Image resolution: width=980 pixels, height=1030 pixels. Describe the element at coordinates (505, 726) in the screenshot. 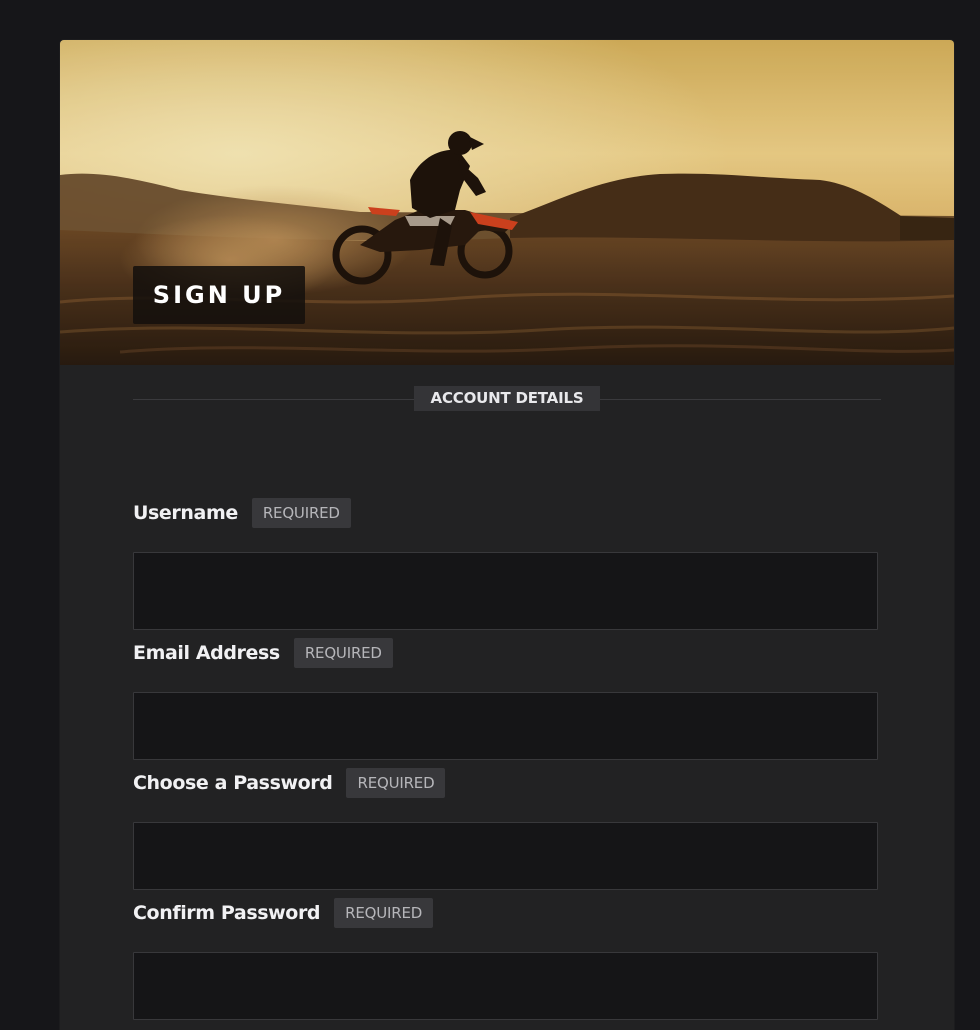

I see `email-input` at that location.